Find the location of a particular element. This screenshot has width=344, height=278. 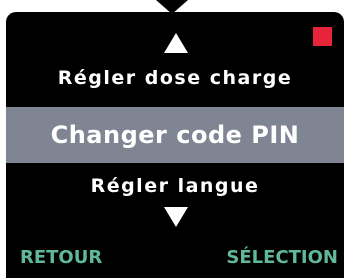

scroll-down-icon is located at coordinates (176, 217).